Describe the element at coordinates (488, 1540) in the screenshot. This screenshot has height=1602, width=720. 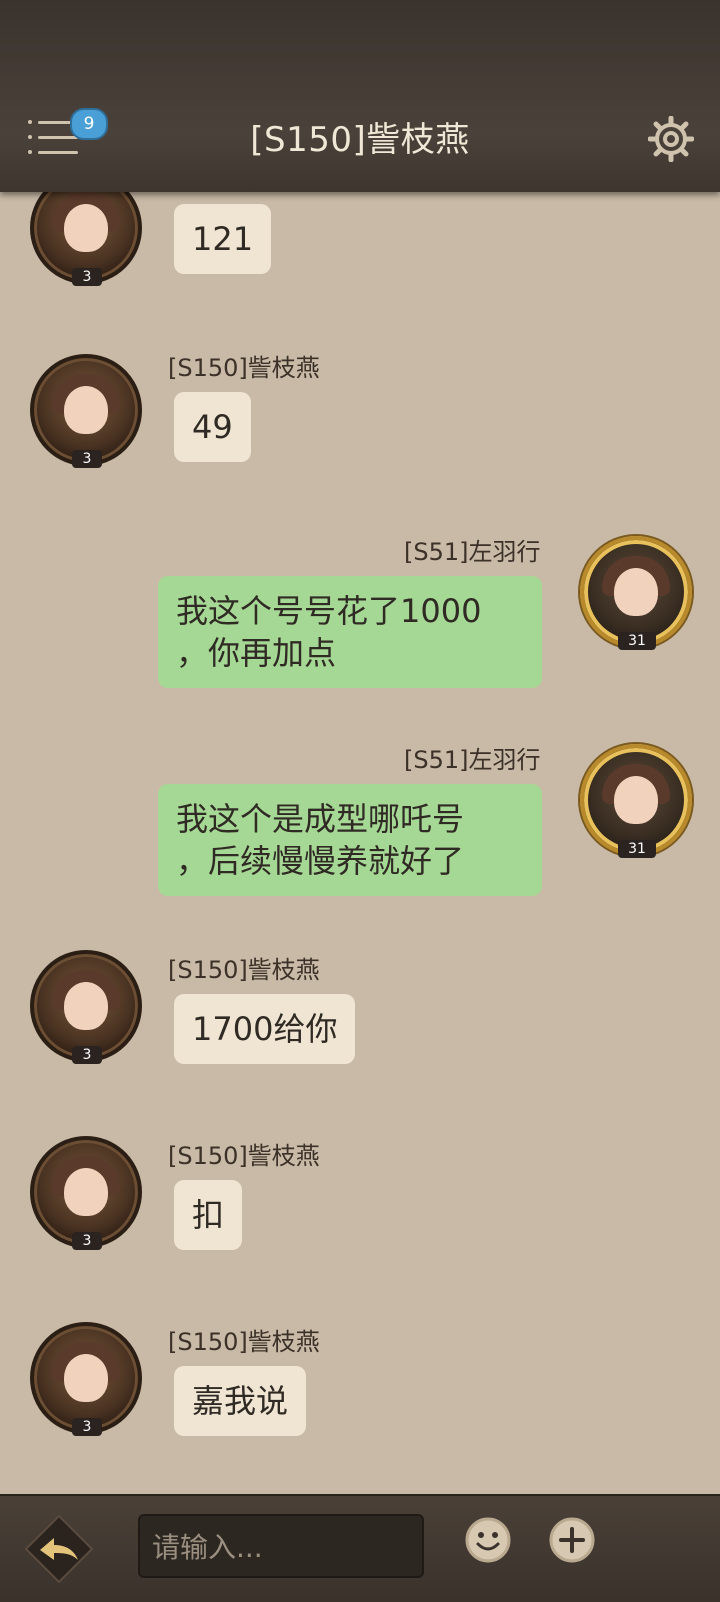
I see `smiley-icon` at that location.